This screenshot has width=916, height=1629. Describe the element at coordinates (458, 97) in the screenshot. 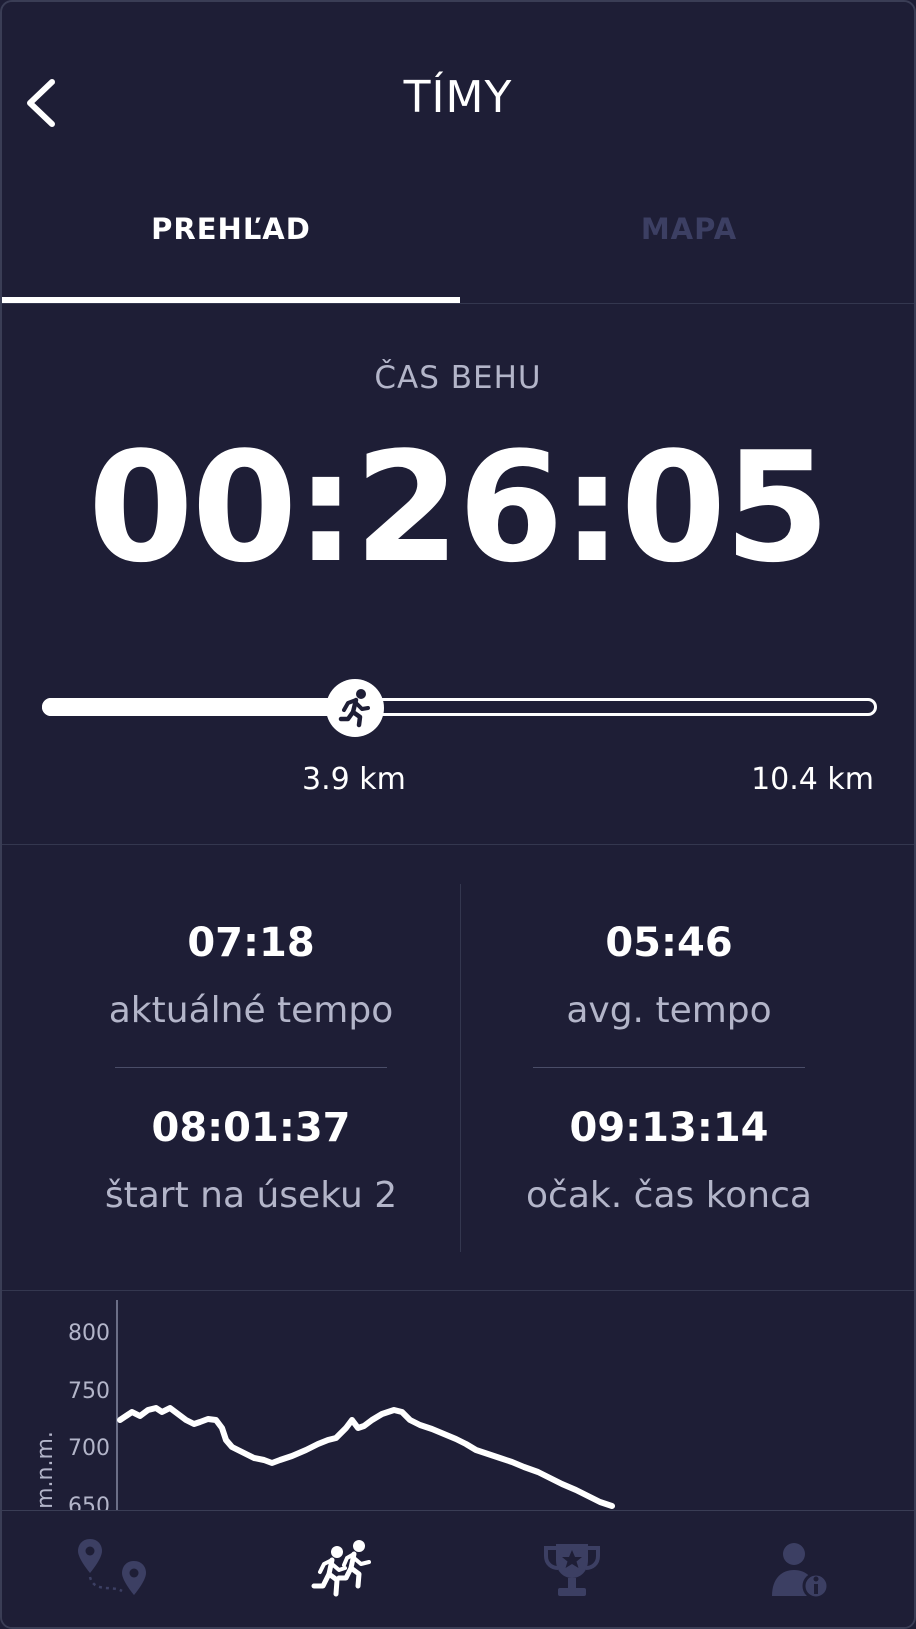

I see `page-title: TÍMY` at that location.